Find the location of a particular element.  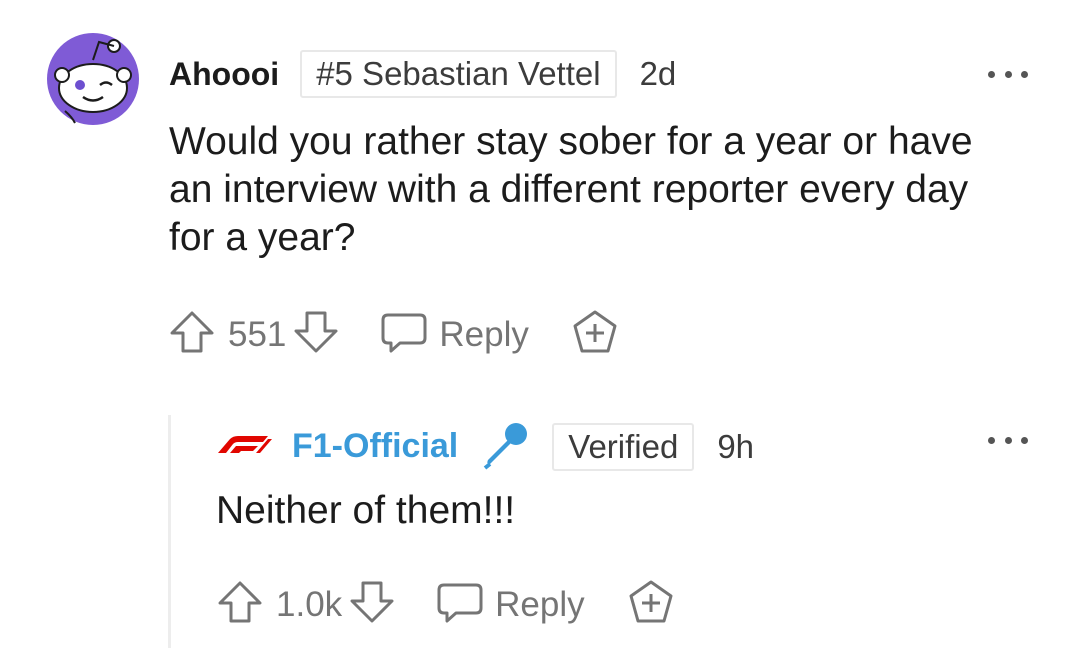

microphone-icon is located at coordinates (506, 446).